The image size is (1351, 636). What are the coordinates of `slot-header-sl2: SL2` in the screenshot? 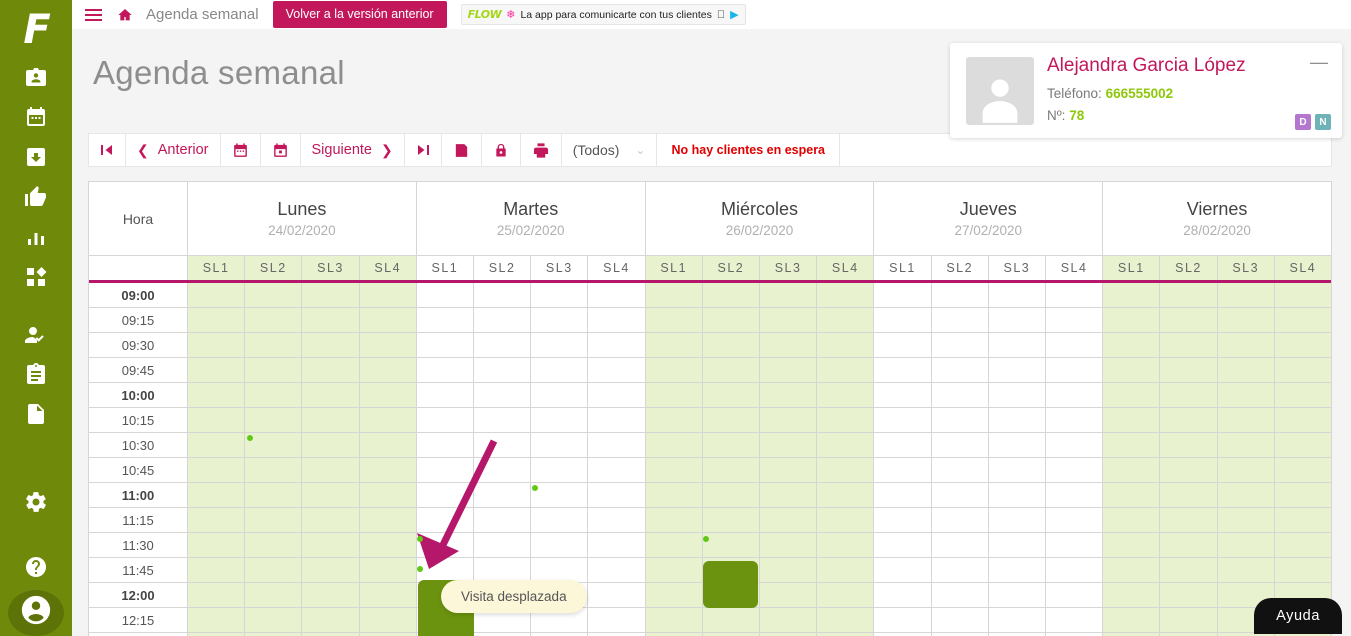 It's located at (274, 268).